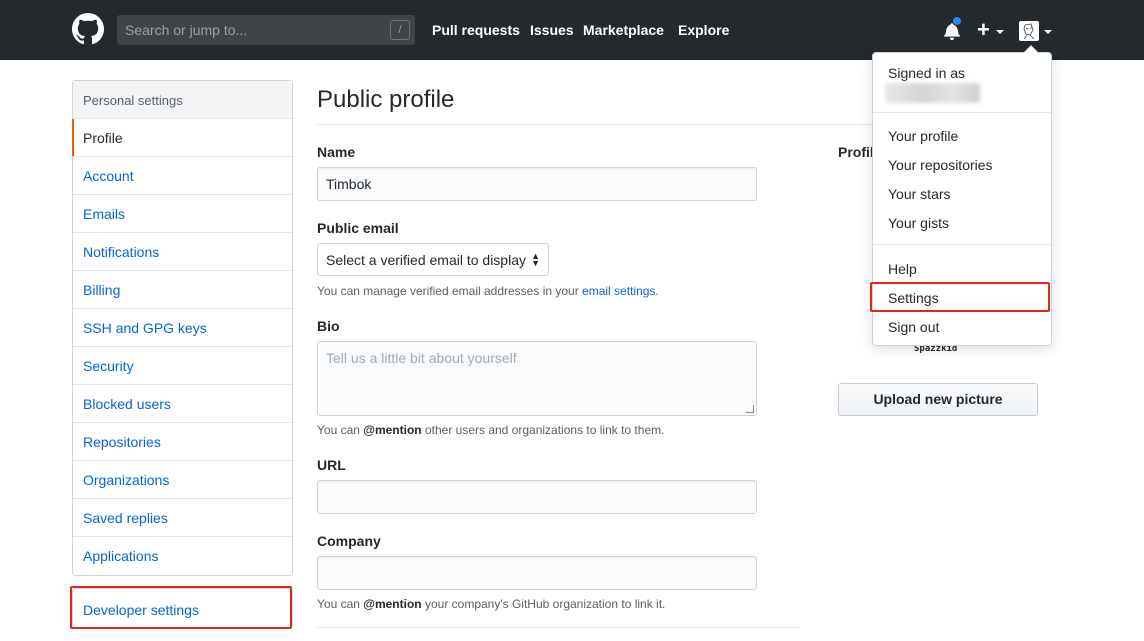 The width and height of the screenshot is (1144, 641). What do you see at coordinates (328, 326) in the screenshot?
I see `bio-label: Bio` at bounding box center [328, 326].